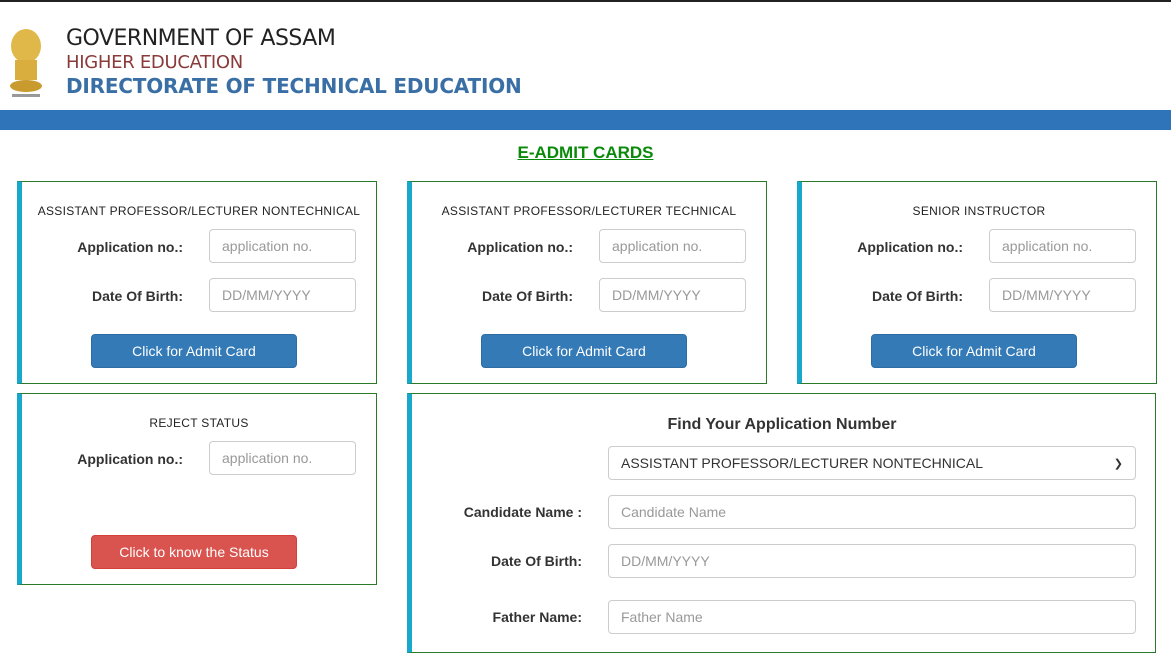 This screenshot has width=1171, height=653. What do you see at coordinates (782, 424) in the screenshot?
I see `find-title: Find Your Application Number` at bounding box center [782, 424].